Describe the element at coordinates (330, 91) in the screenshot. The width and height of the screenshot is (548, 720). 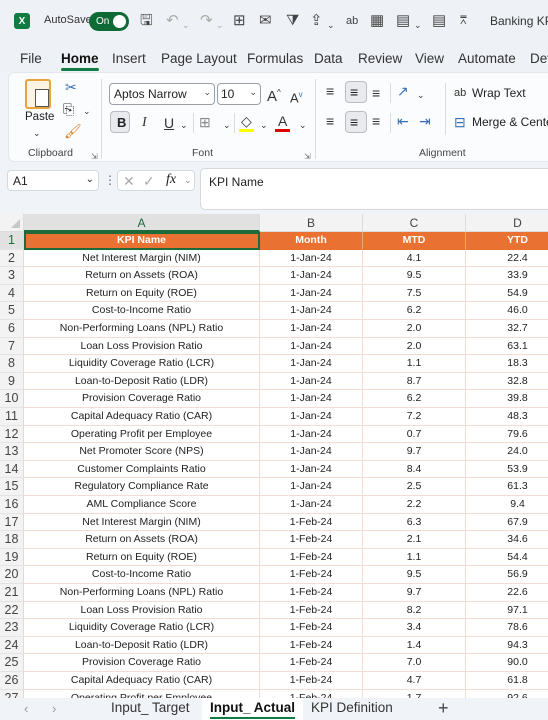
I see `align-top-icon: ≡` at that location.